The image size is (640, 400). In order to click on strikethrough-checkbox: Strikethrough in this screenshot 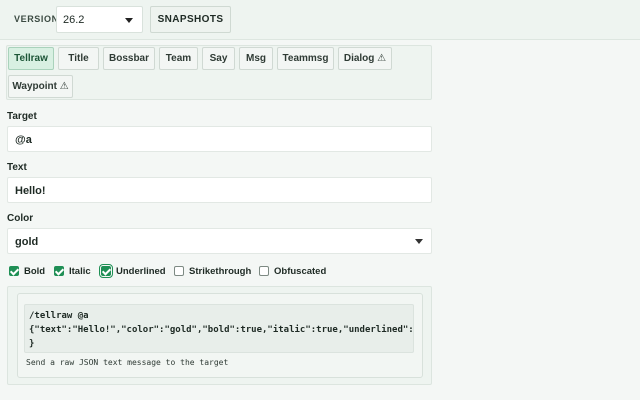, I will do `click(212, 271)`.